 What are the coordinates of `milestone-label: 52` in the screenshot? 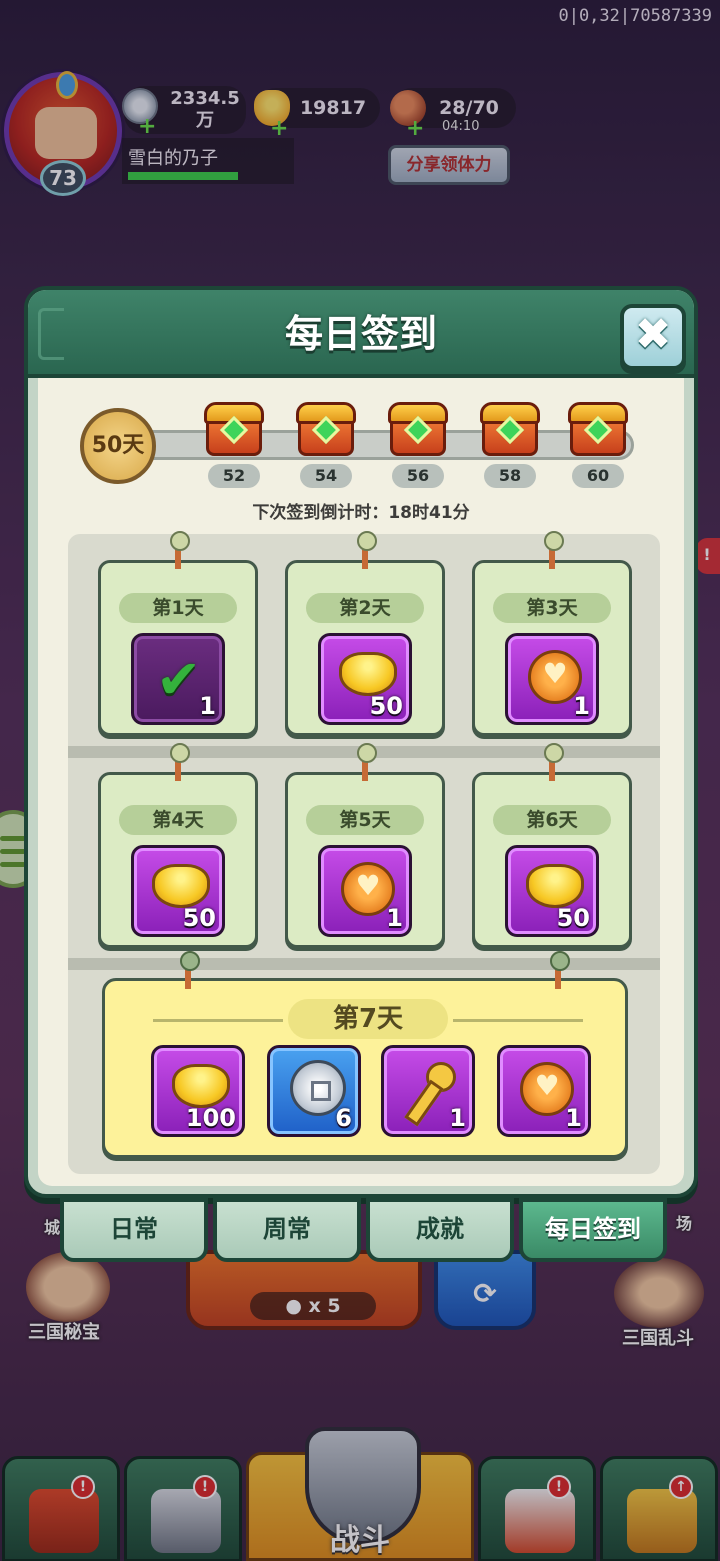 It's located at (234, 476).